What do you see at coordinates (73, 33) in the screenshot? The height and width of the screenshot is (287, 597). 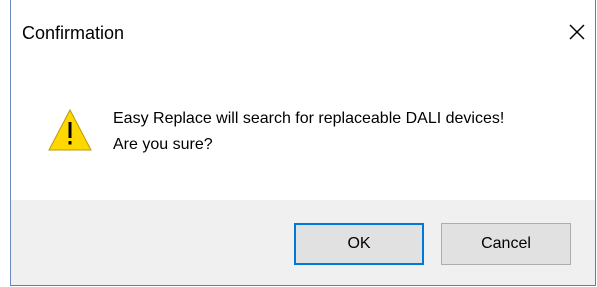 I see `dialog-title: Confirmation` at bounding box center [73, 33].